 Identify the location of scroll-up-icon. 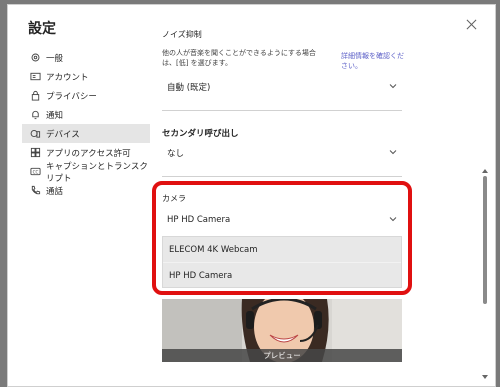
(485, 171).